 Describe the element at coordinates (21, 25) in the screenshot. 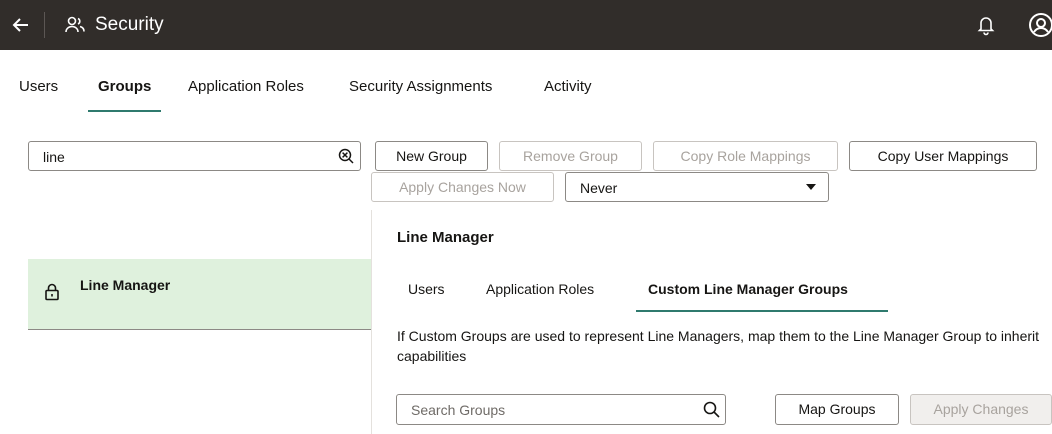

I see `arrow-left-icon` at that location.